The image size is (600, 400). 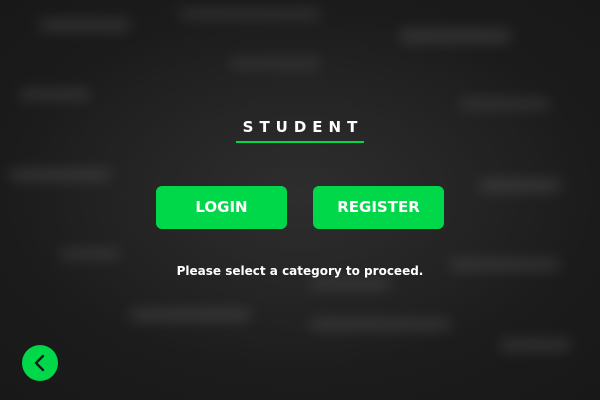 What do you see at coordinates (221, 207) in the screenshot?
I see `login-button: LOGIN` at bounding box center [221, 207].